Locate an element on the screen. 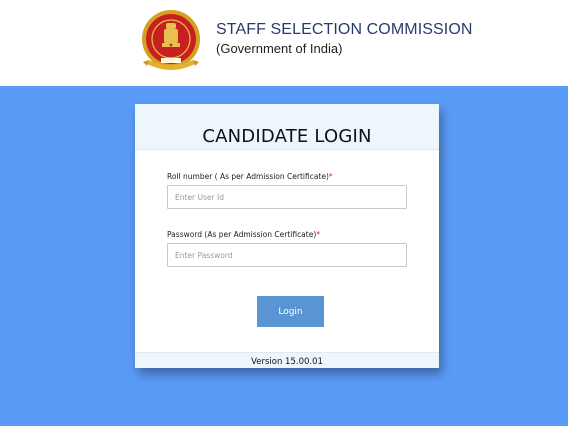  login-button: Login is located at coordinates (290, 311).